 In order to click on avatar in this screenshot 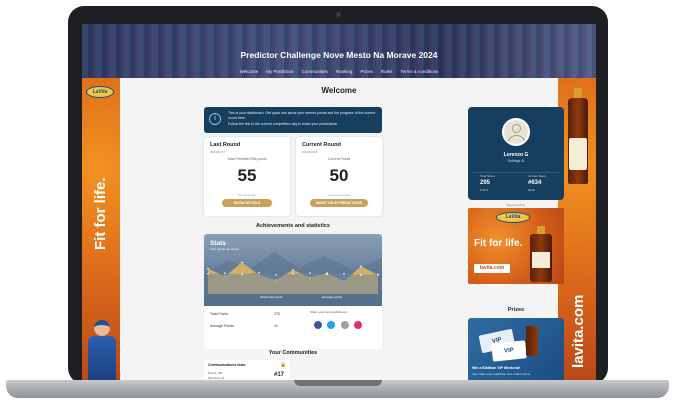, I will do `click(516, 132)`.